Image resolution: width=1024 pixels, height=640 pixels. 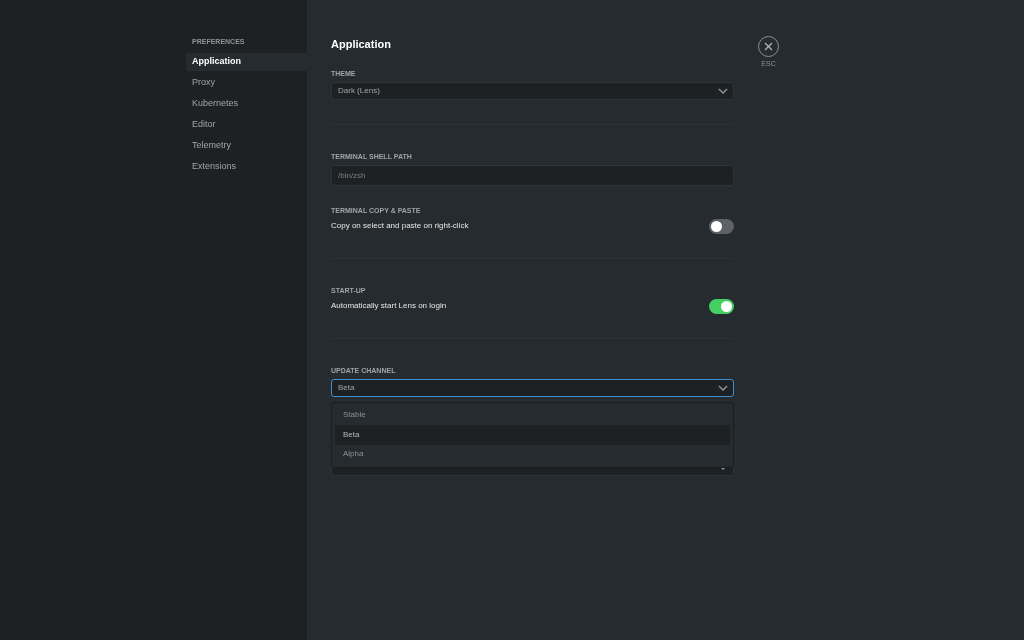 What do you see at coordinates (768, 46) in the screenshot?
I see `close-icon` at bounding box center [768, 46].